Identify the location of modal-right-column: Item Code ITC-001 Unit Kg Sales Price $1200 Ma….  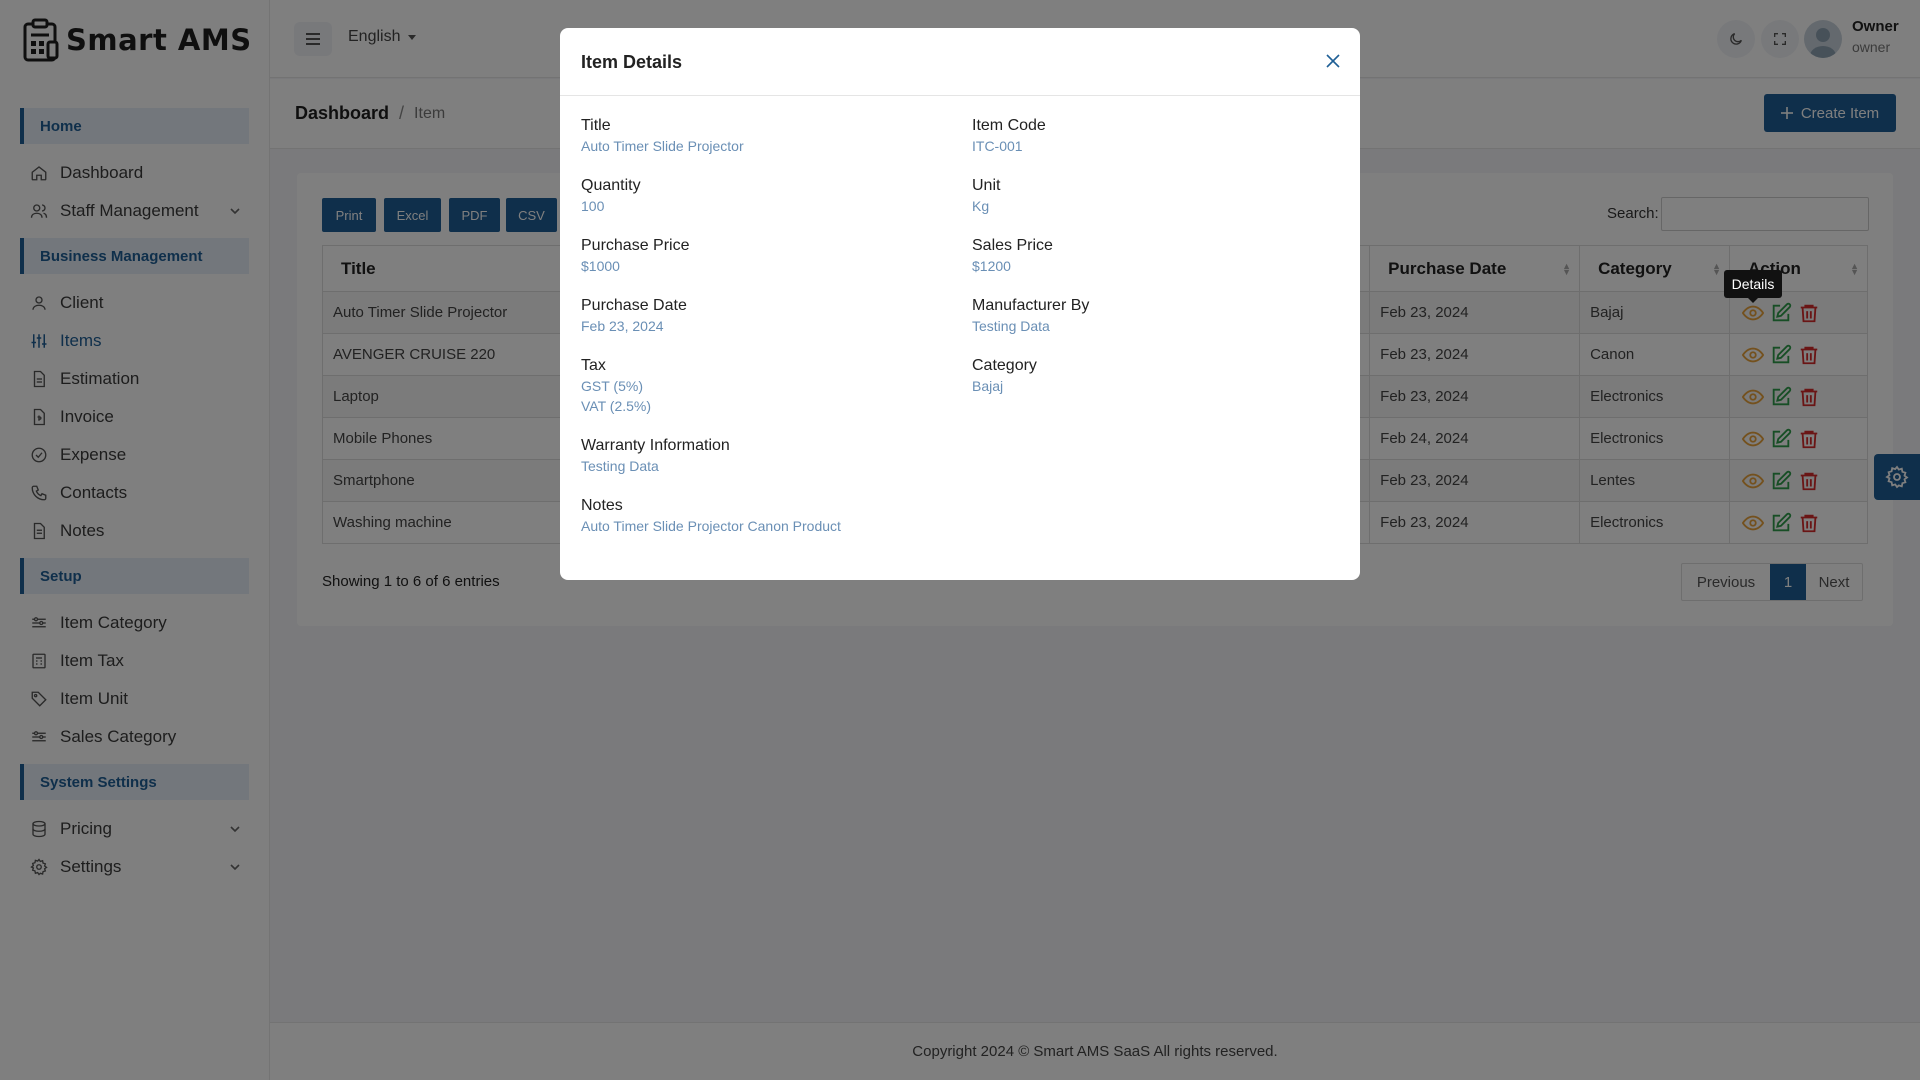
(1152, 266).